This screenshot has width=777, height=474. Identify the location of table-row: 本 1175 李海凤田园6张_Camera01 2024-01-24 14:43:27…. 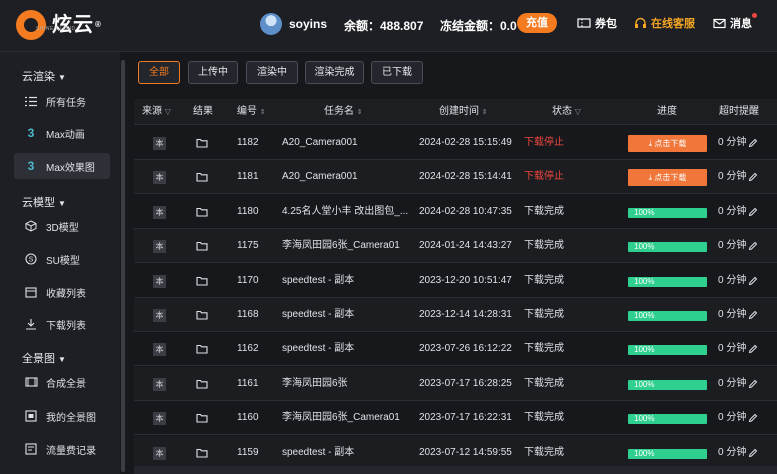
(455, 246).